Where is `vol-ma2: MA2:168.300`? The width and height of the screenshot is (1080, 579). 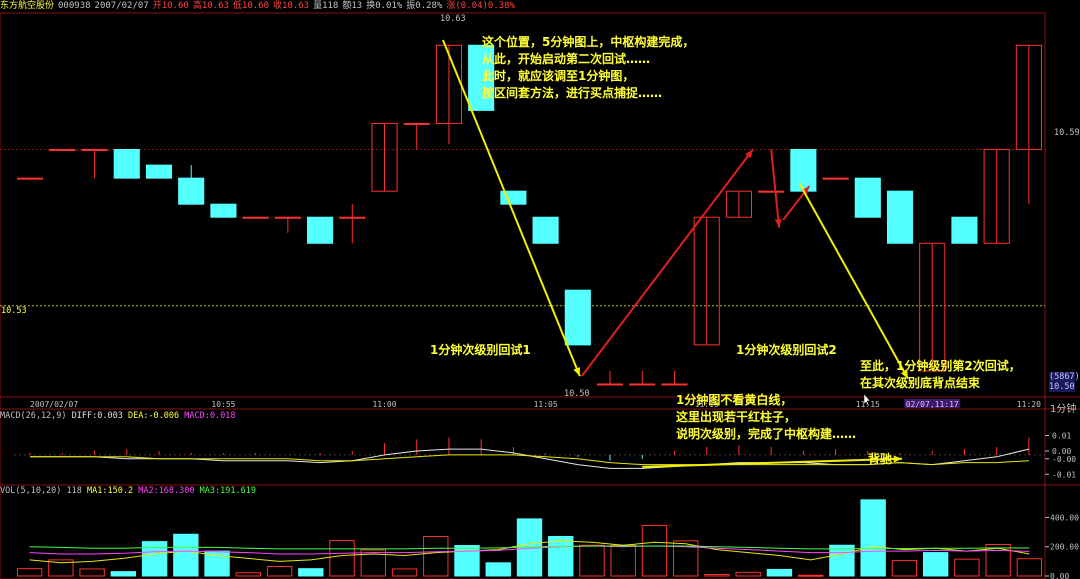 vol-ma2: MA2:168.300 is located at coordinates (166, 491).